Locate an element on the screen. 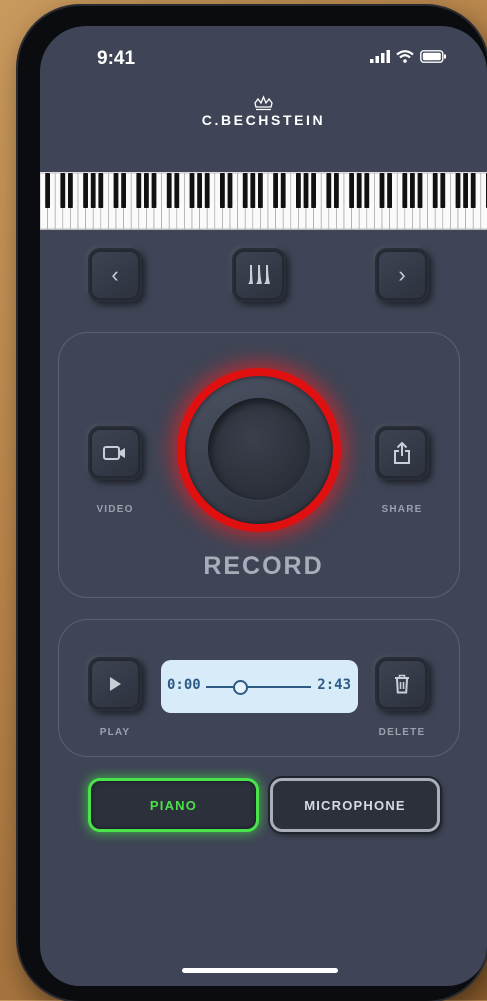 The height and width of the screenshot is (1001, 487). play-button is located at coordinates (115, 684).